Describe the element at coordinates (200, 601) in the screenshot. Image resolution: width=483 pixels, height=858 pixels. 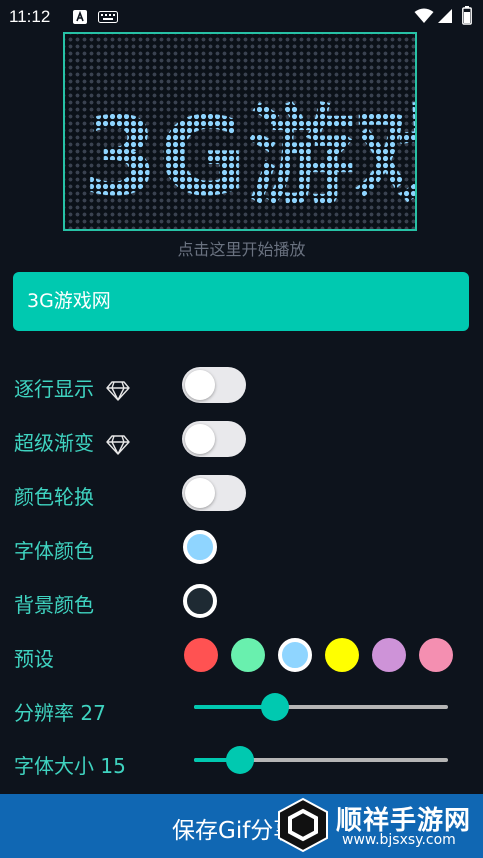
I see `background-color-swatch` at that location.